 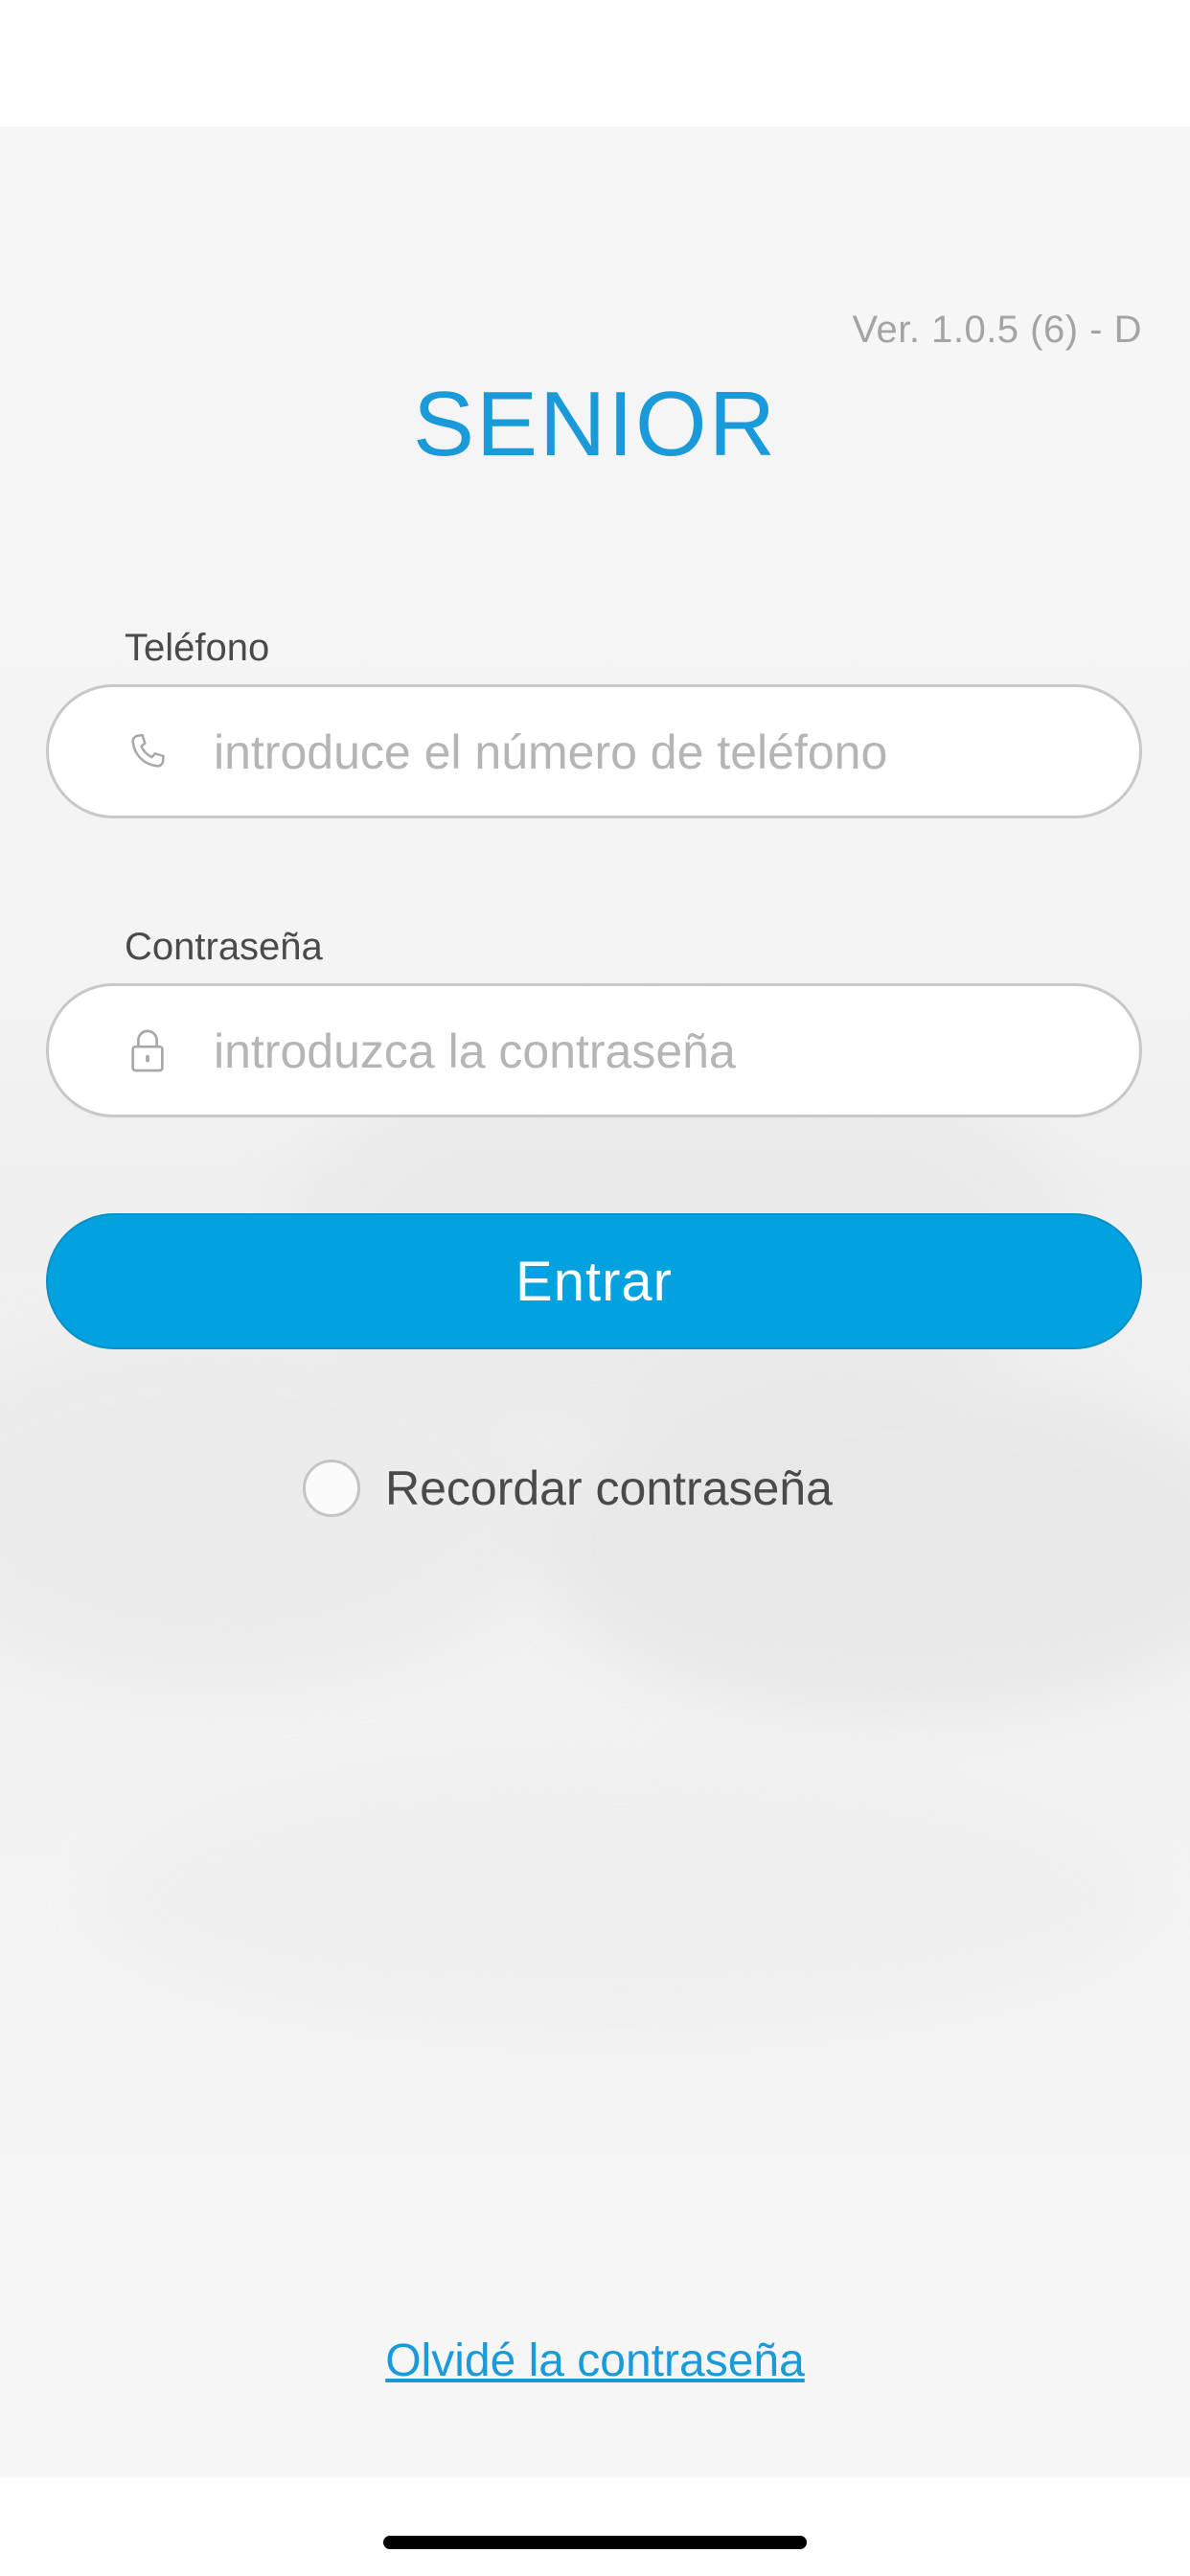 I want to click on lock-icon, so click(x=148, y=1050).